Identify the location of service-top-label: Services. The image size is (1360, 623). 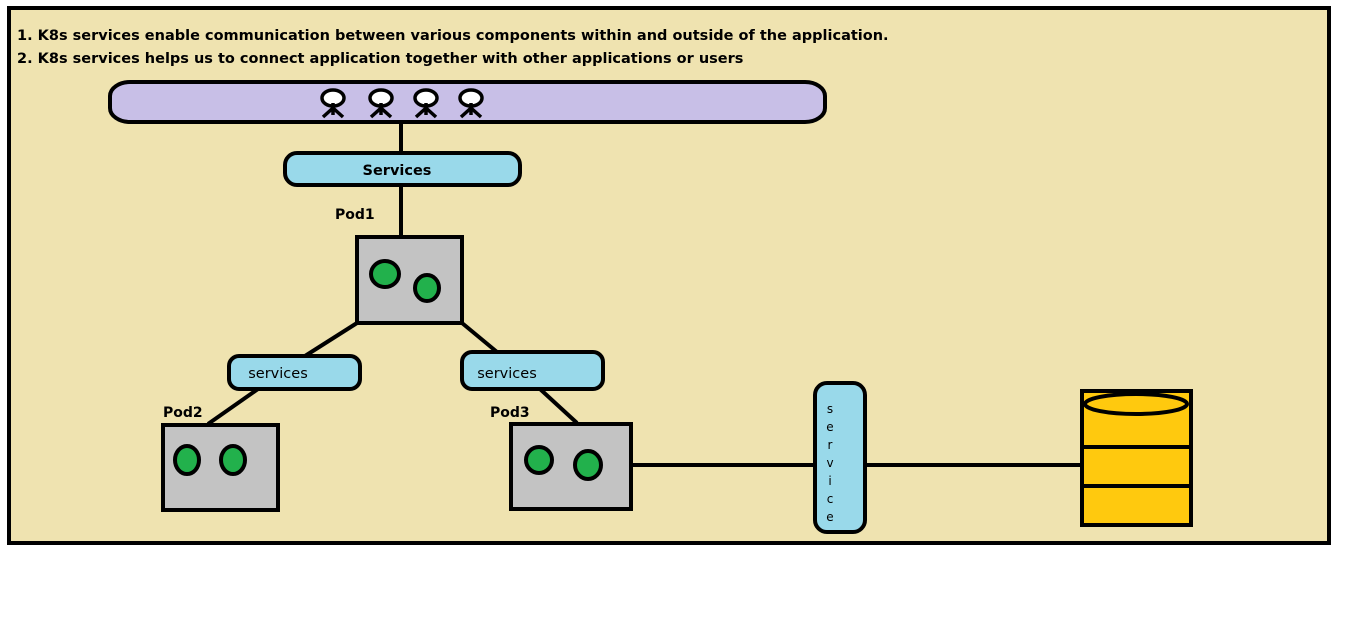
(397, 171).